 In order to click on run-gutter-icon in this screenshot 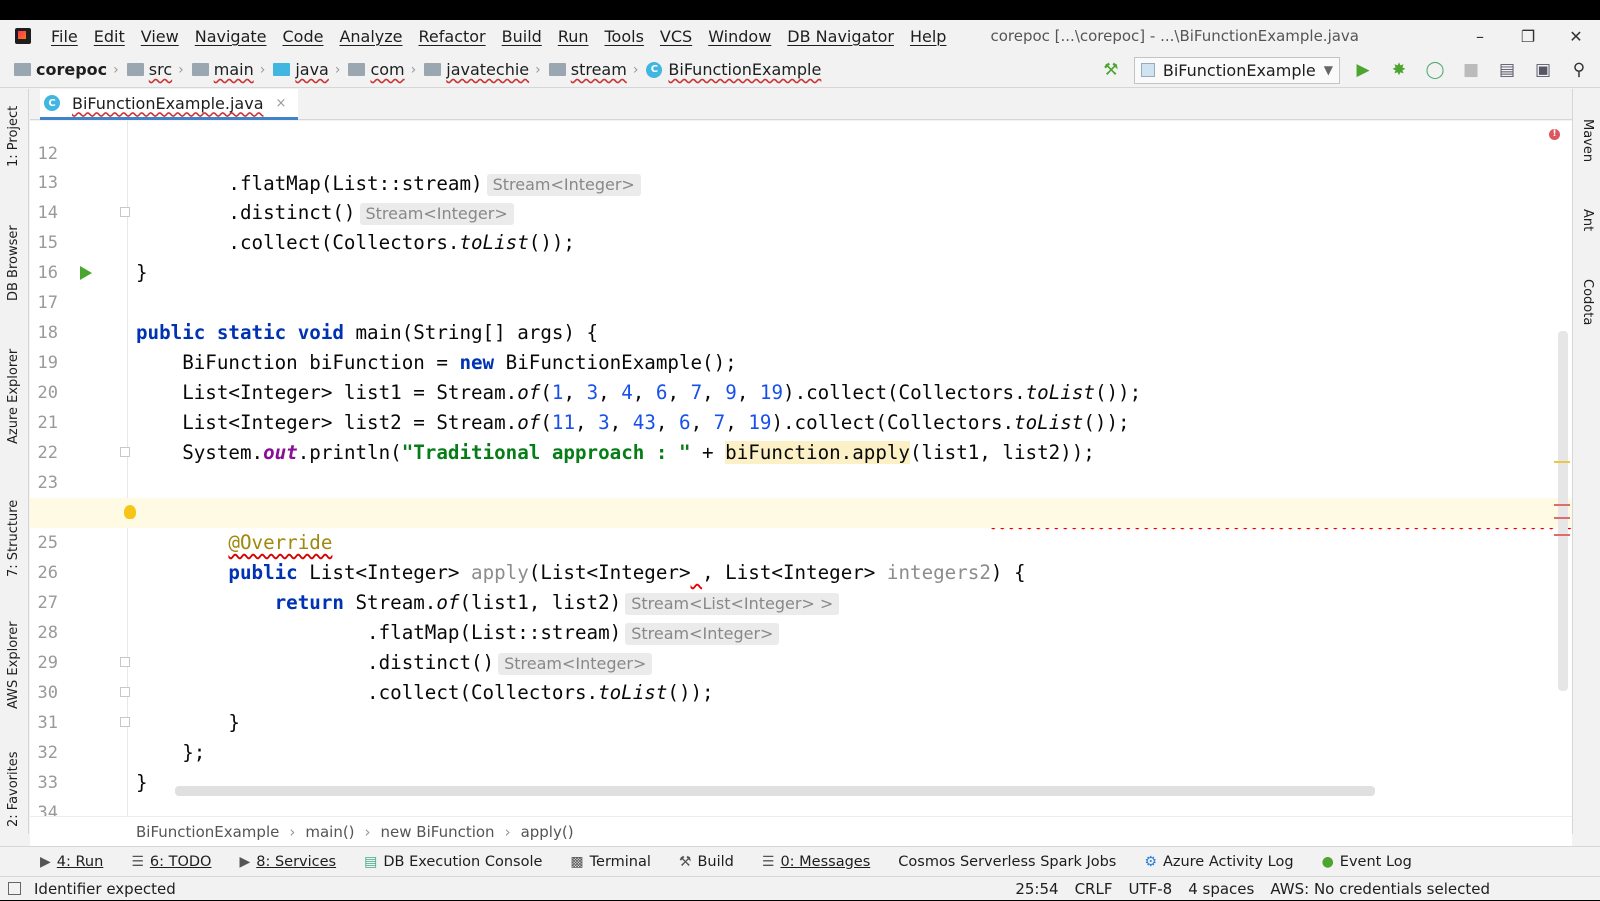, I will do `click(86, 273)`.